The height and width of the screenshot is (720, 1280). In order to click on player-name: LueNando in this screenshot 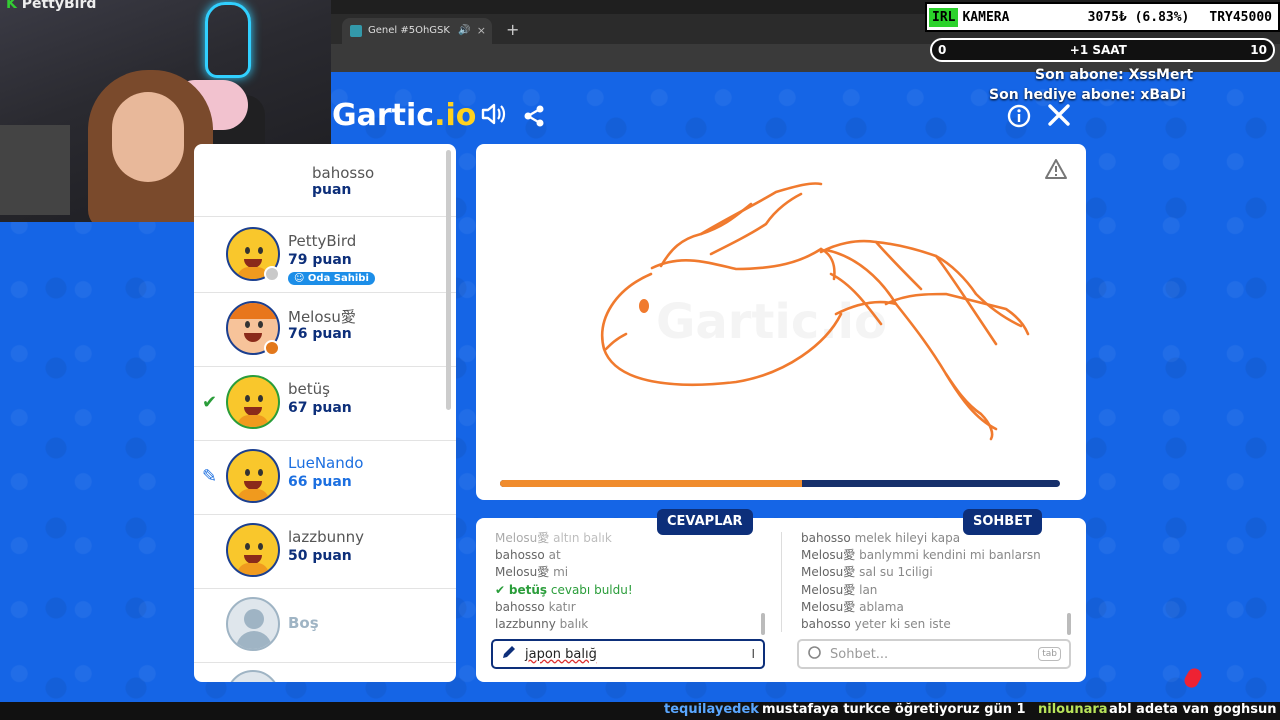, I will do `click(326, 463)`.